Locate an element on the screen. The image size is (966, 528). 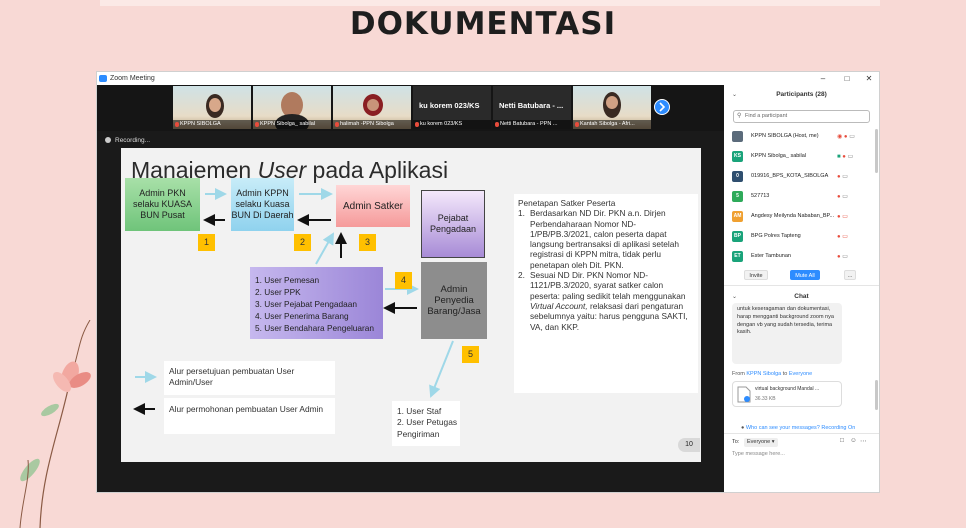
step-badge: 2 is located at coordinates (302, 242).